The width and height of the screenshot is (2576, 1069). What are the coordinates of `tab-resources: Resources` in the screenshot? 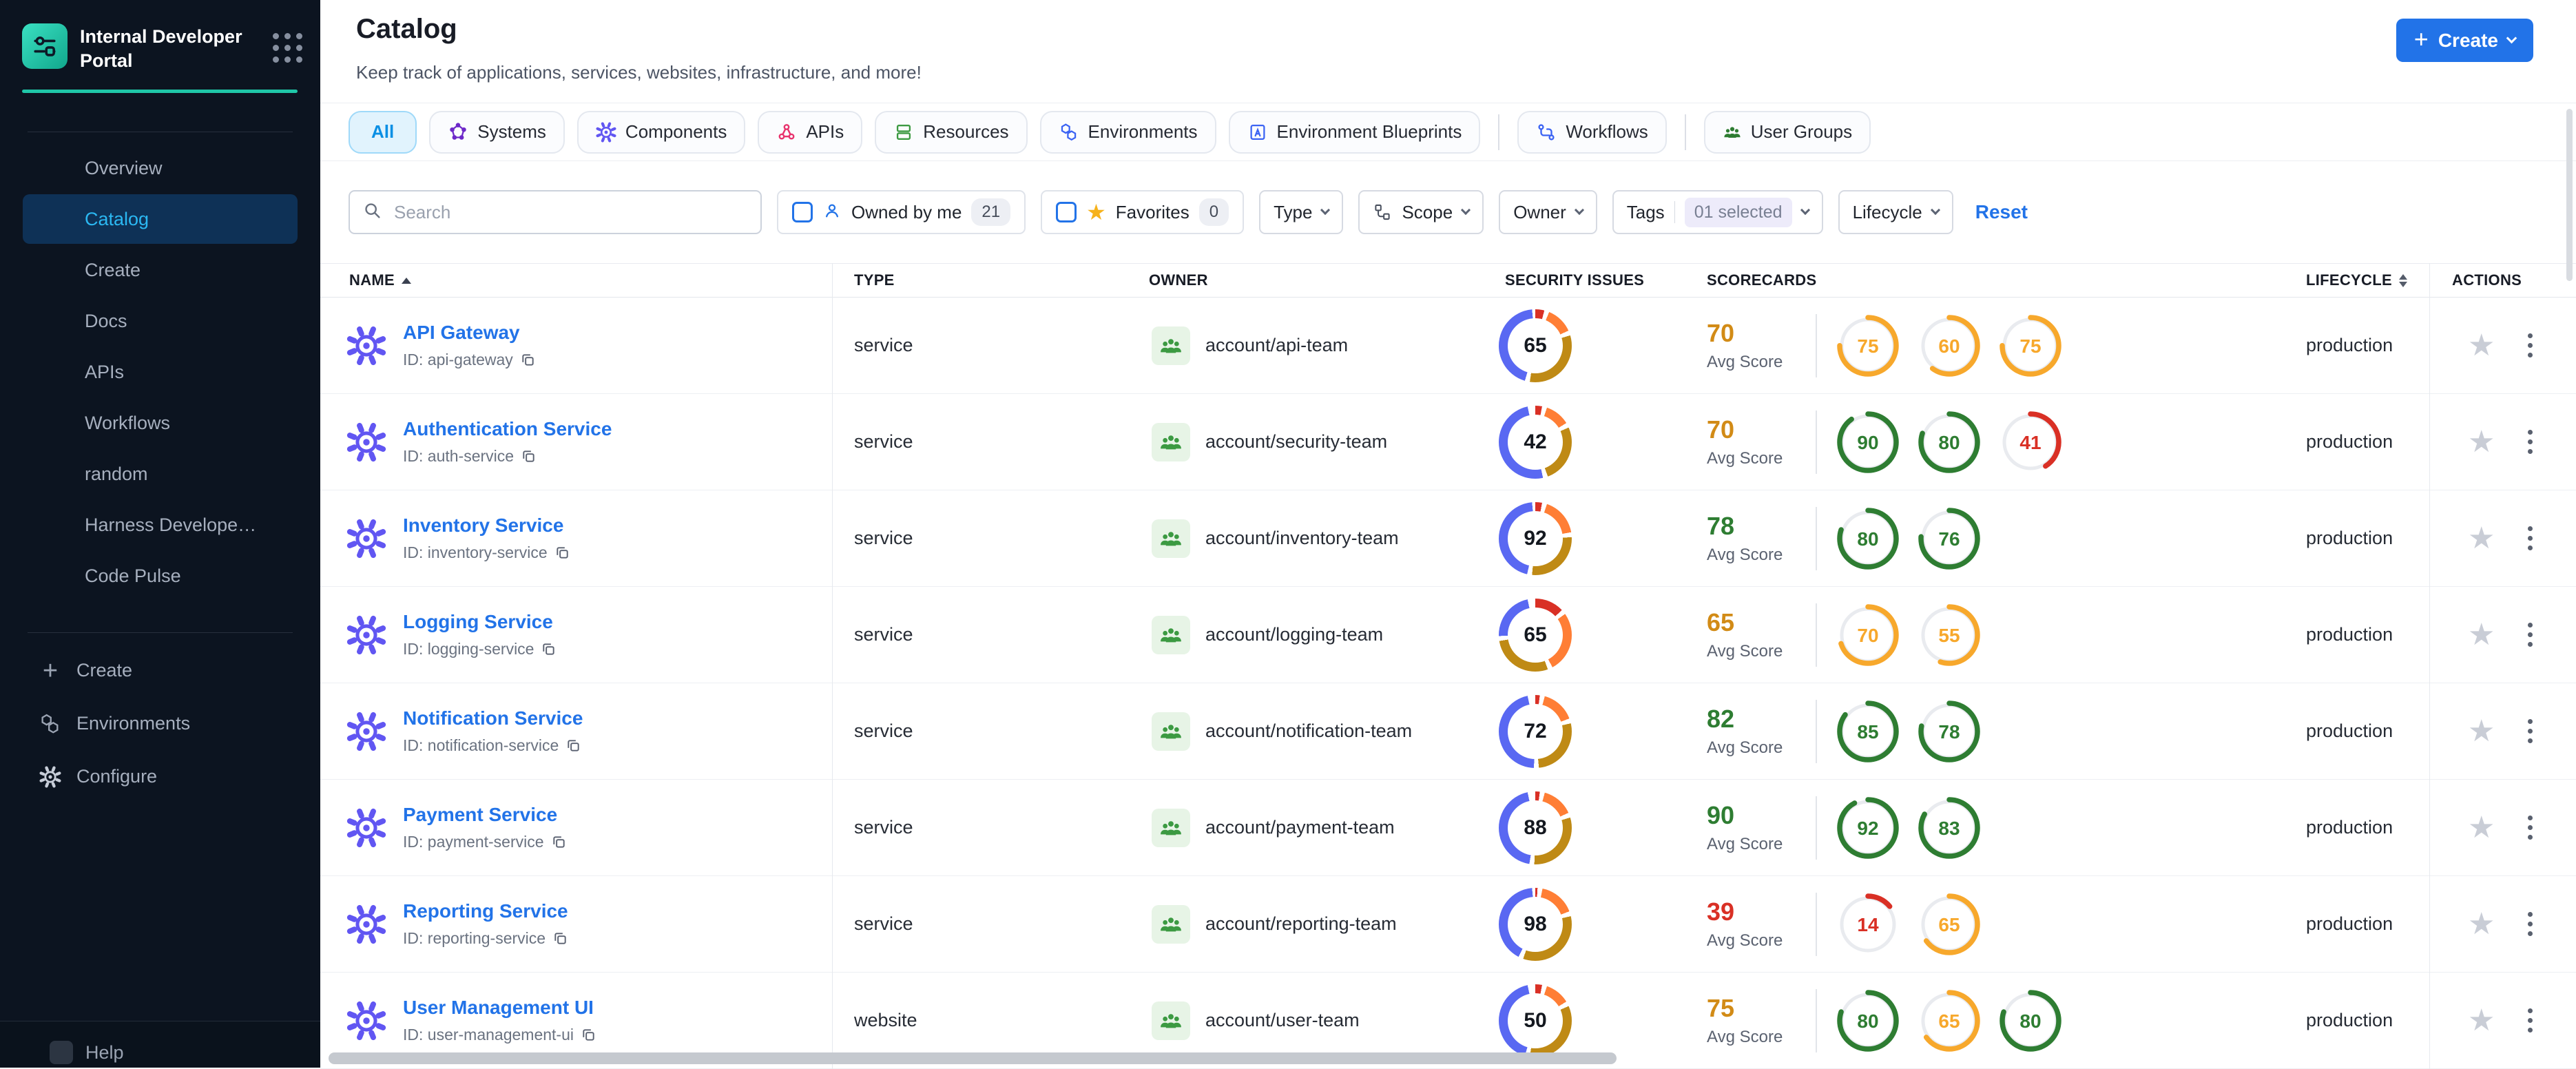 It's located at (951, 132).